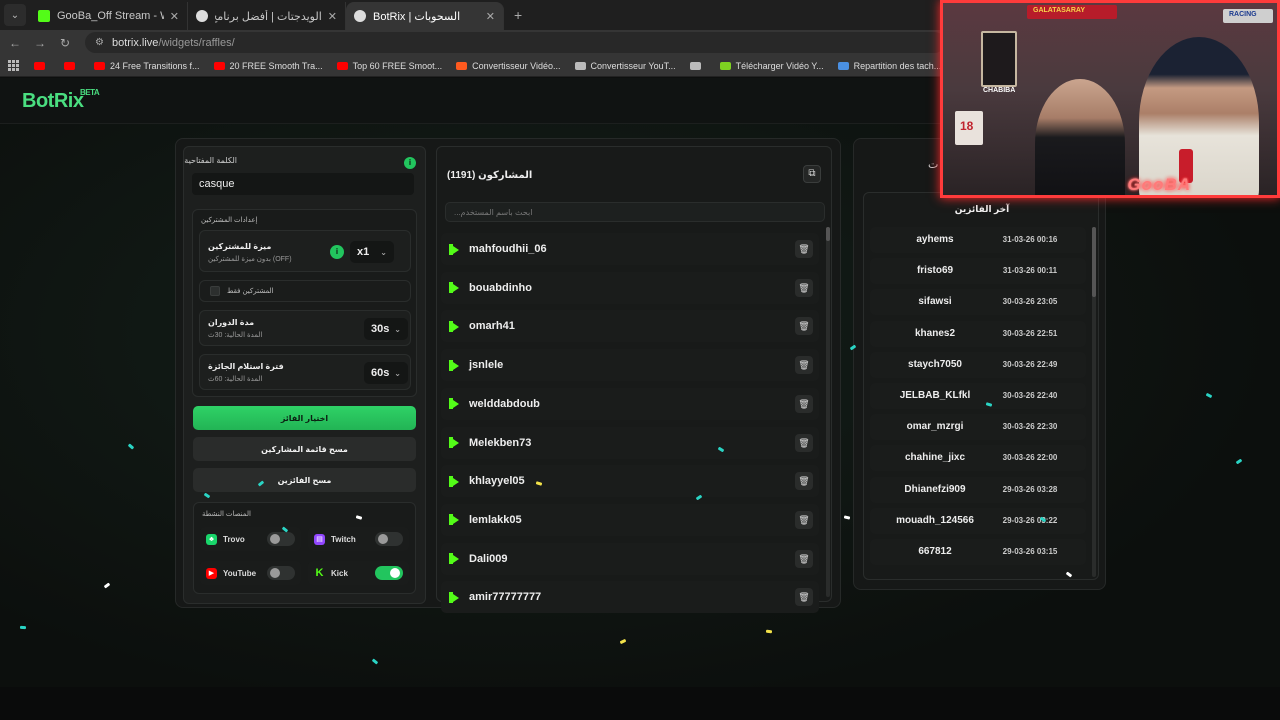 Image resolution: width=1280 pixels, height=720 pixels. What do you see at coordinates (305, 291) in the screenshot?
I see `subscribers-only-row: المشتركين فقط` at bounding box center [305, 291].